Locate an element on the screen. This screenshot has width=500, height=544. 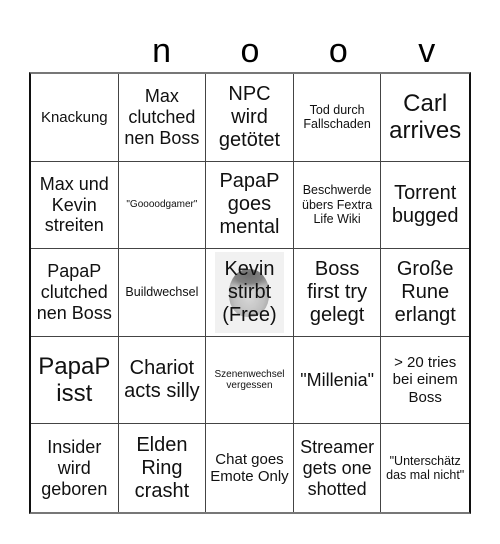
bingo-cell-label: Streamer gets one shotted is located at coordinates (337, 468).